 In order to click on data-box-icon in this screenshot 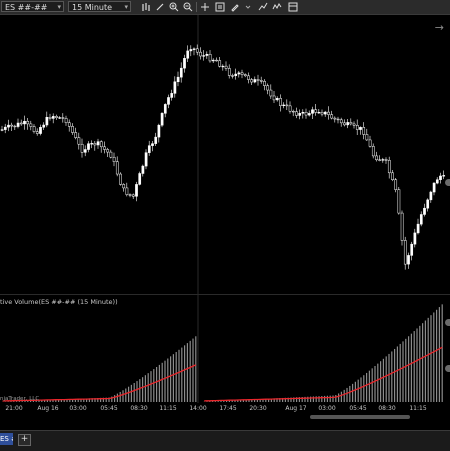, I will do `click(220, 7)`.